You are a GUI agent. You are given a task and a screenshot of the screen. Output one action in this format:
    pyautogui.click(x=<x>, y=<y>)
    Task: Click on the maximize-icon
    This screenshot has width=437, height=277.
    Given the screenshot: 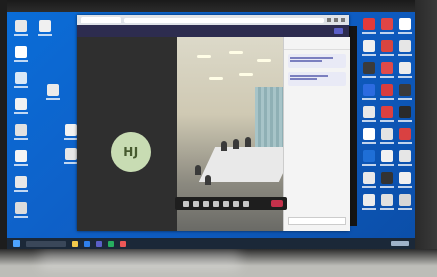 What is the action you would take?
    pyautogui.click(x=336, y=20)
    